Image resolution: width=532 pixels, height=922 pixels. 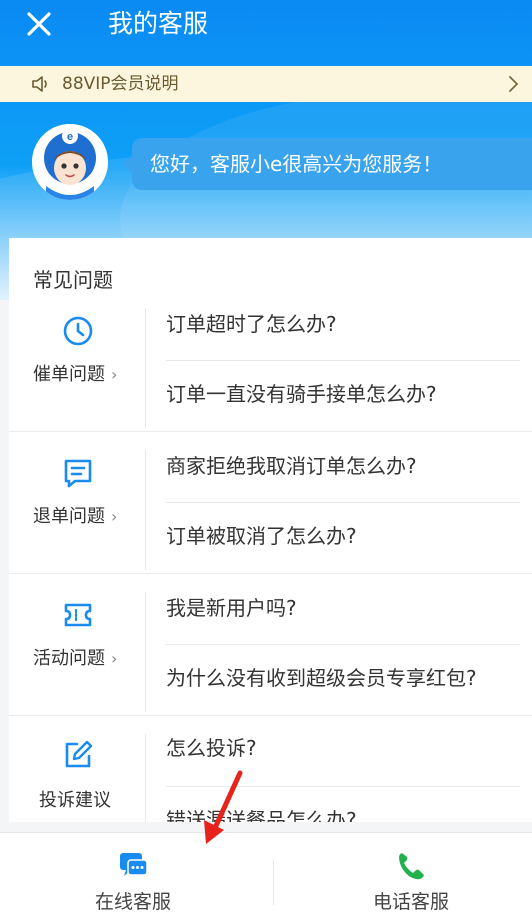 What do you see at coordinates (39, 84) in the screenshot?
I see `speaker-icon` at bounding box center [39, 84].